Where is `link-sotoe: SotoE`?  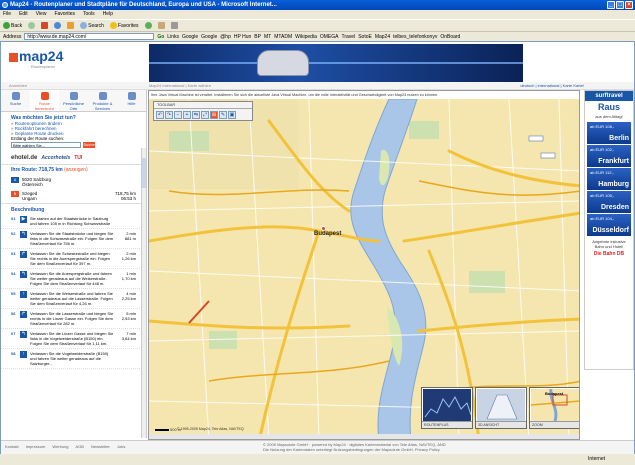
link-sotoe: SotoE is located at coordinates (365, 37).